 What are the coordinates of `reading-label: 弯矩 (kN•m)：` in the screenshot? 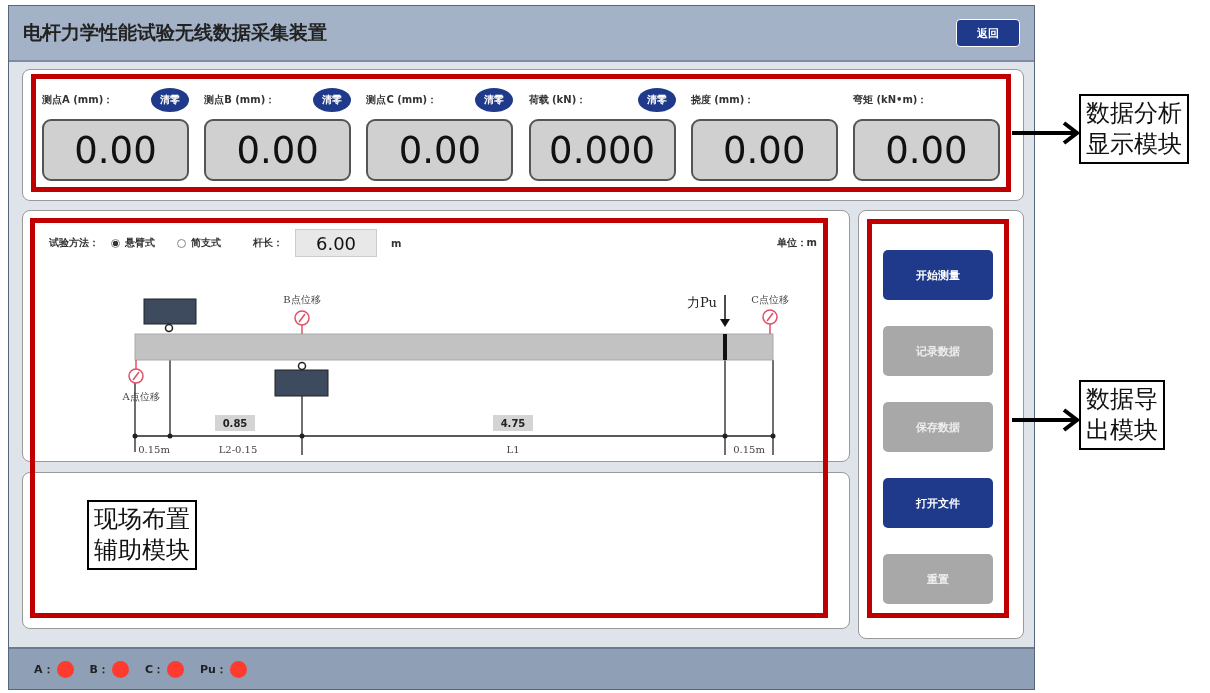 It's located at (890, 100).